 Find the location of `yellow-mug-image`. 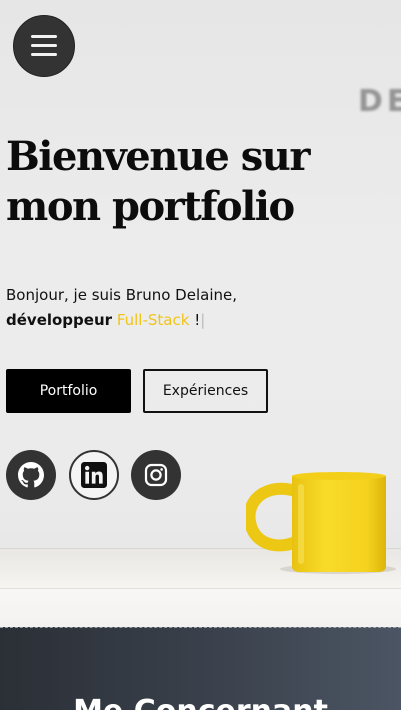

yellow-mug-image is located at coordinates (321, 523).